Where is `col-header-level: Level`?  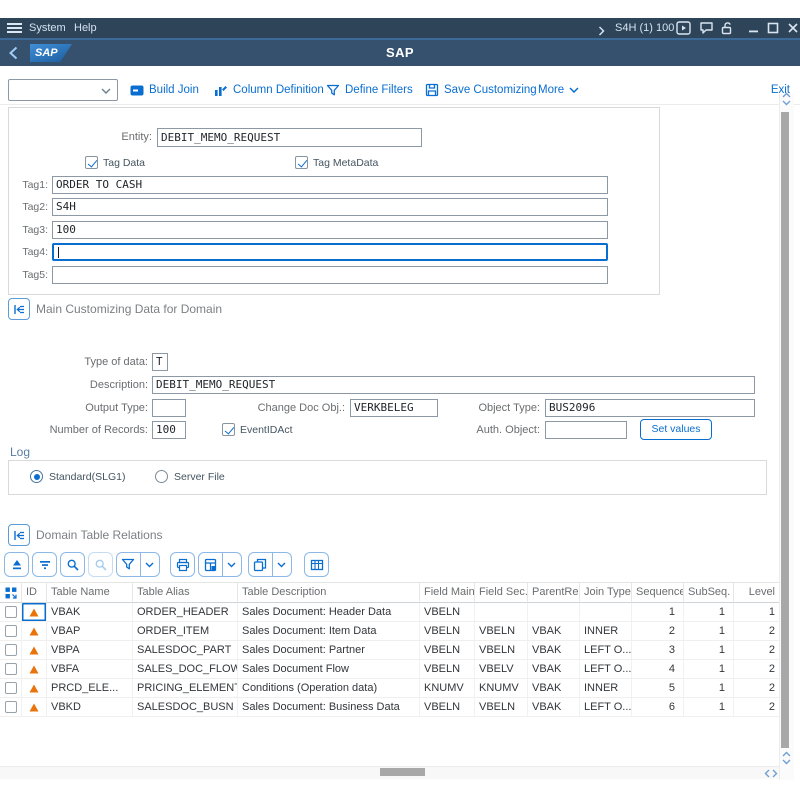
col-header-level: Level is located at coordinates (759, 592).